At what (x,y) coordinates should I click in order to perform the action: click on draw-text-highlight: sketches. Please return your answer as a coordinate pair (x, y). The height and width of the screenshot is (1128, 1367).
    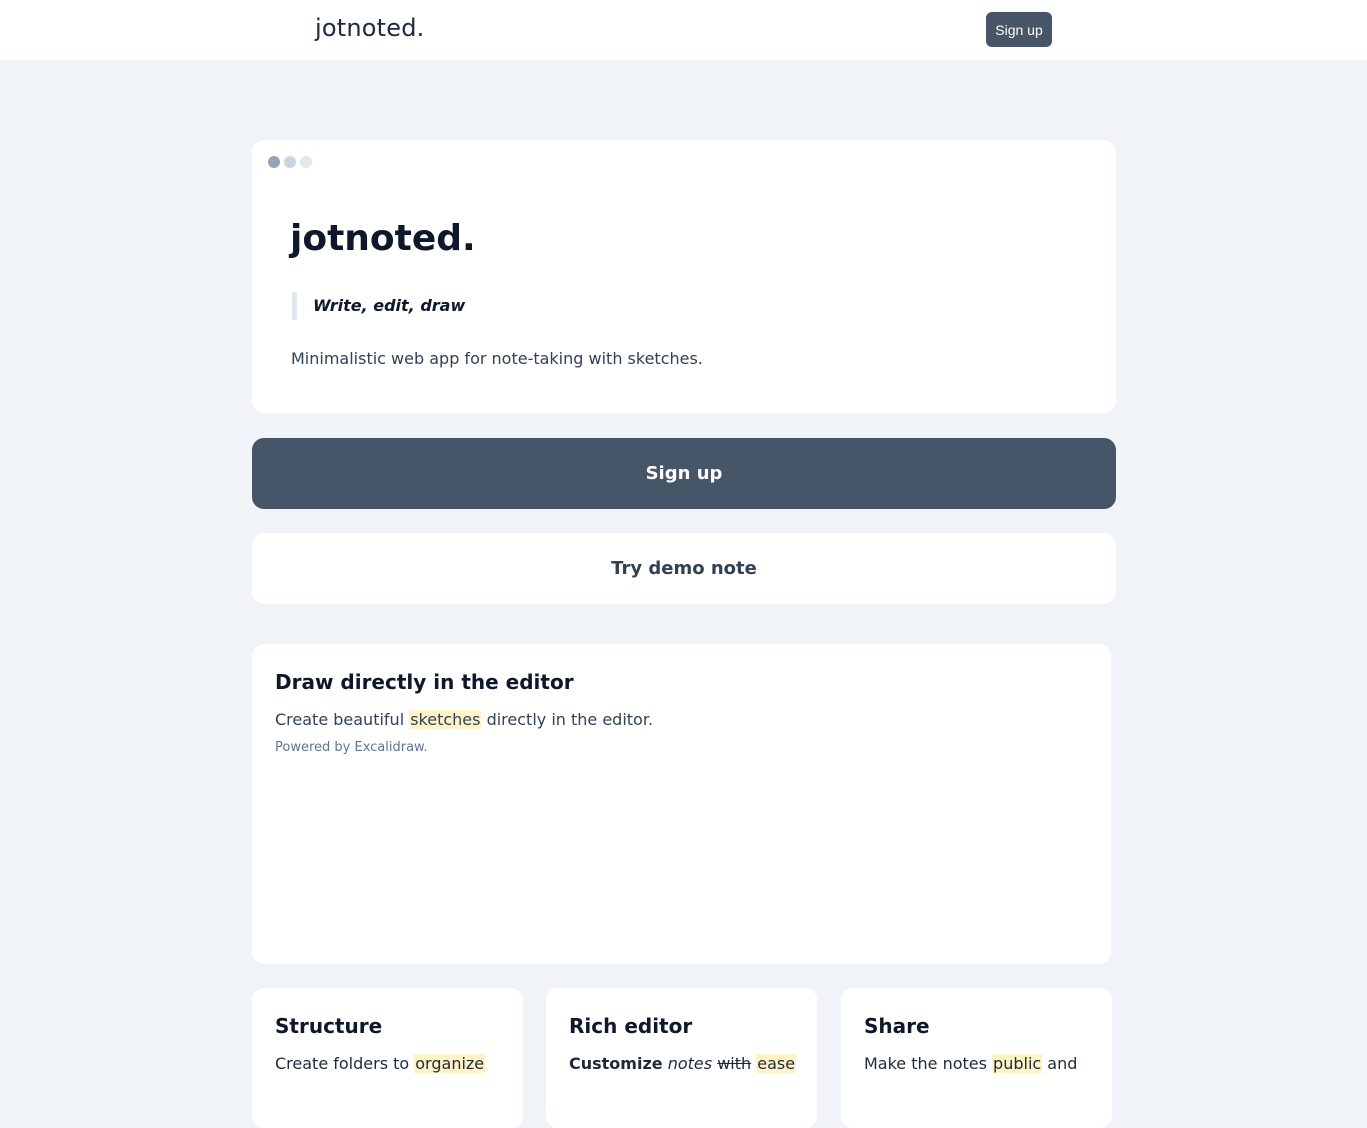
    Looking at the image, I should click on (445, 719).